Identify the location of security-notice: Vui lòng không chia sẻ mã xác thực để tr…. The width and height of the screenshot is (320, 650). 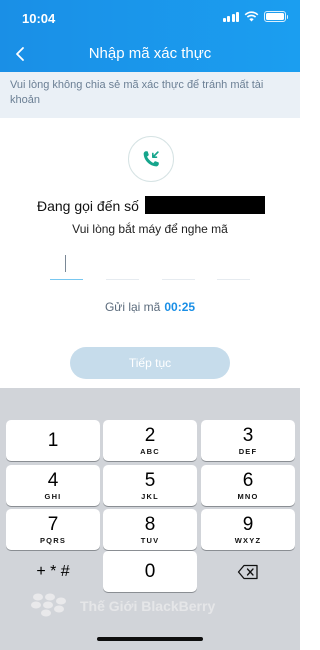
(150, 95).